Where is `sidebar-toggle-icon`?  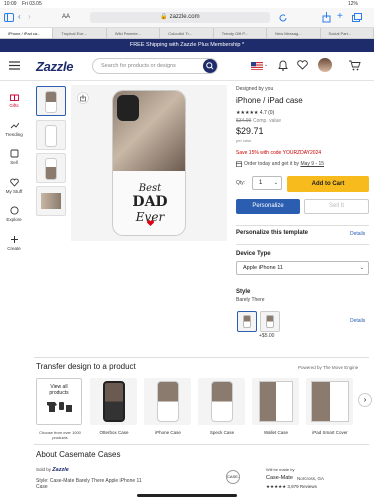 sidebar-toggle-icon is located at coordinates (9, 17).